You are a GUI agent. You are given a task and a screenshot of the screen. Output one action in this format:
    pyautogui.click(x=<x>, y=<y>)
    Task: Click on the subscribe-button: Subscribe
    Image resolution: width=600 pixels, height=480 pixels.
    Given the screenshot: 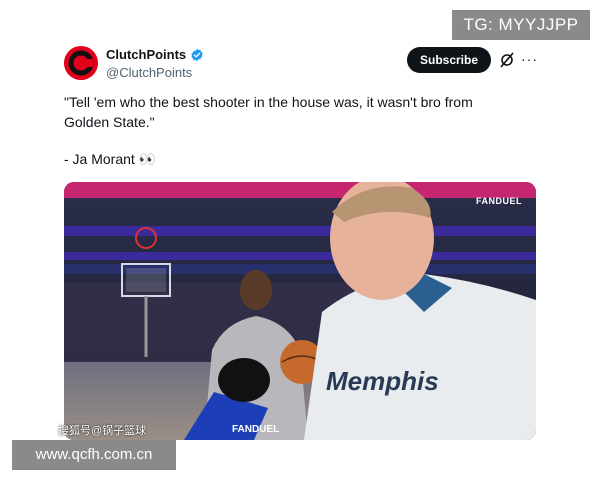 What is the action you would take?
    pyautogui.click(x=449, y=60)
    